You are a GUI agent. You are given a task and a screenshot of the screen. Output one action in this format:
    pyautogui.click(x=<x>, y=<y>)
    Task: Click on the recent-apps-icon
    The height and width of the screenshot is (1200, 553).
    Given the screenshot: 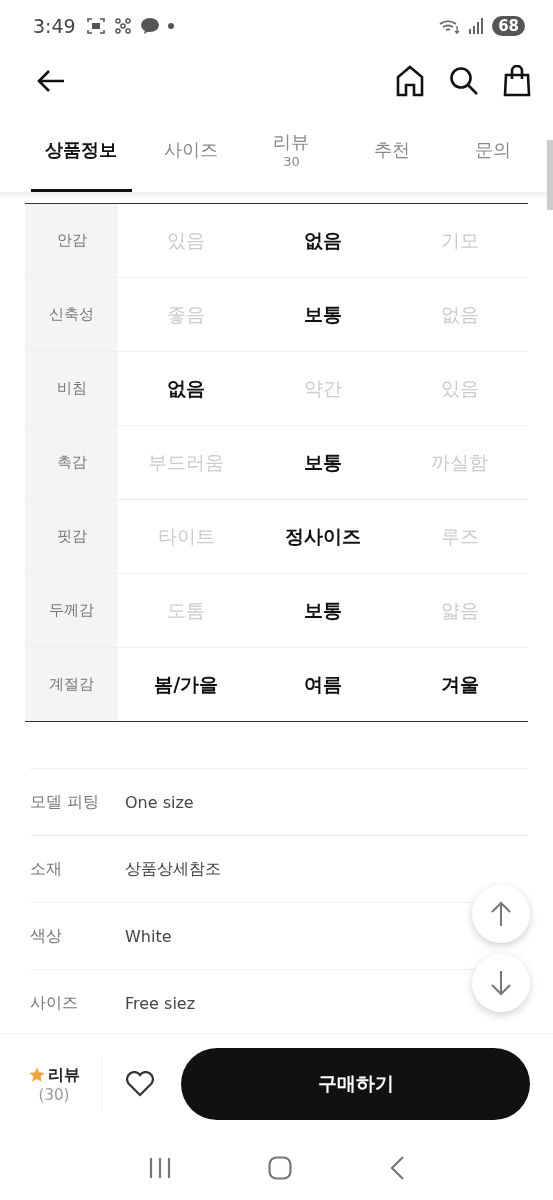 What is the action you would take?
    pyautogui.click(x=159, y=1167)
    